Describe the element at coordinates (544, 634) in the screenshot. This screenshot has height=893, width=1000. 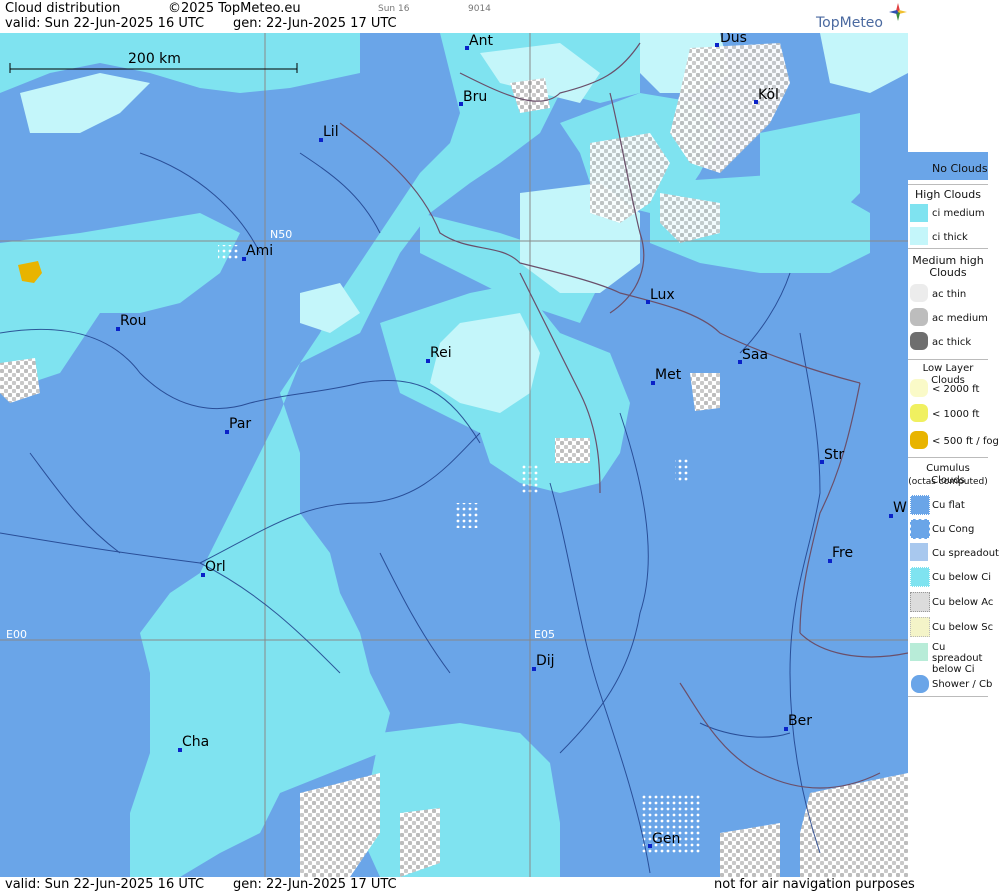
I see `coord-label-e05: E05` at that location.